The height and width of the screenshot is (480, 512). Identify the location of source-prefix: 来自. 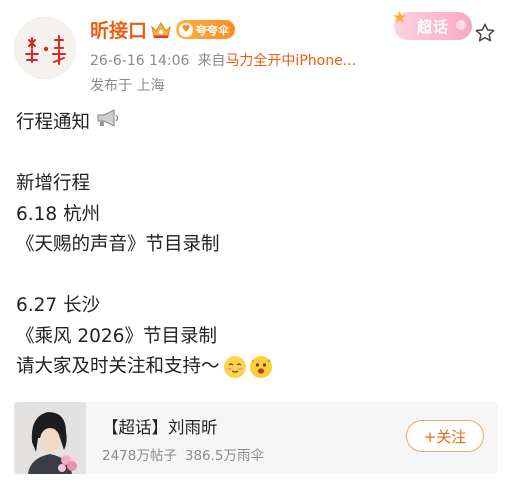
(211, 61).